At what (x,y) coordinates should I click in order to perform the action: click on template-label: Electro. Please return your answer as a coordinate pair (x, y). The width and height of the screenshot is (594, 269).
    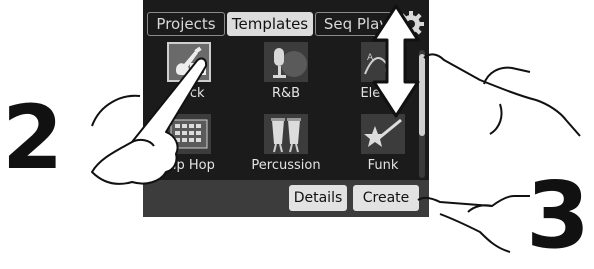
    Looking at the image, I should click on (383, 93).